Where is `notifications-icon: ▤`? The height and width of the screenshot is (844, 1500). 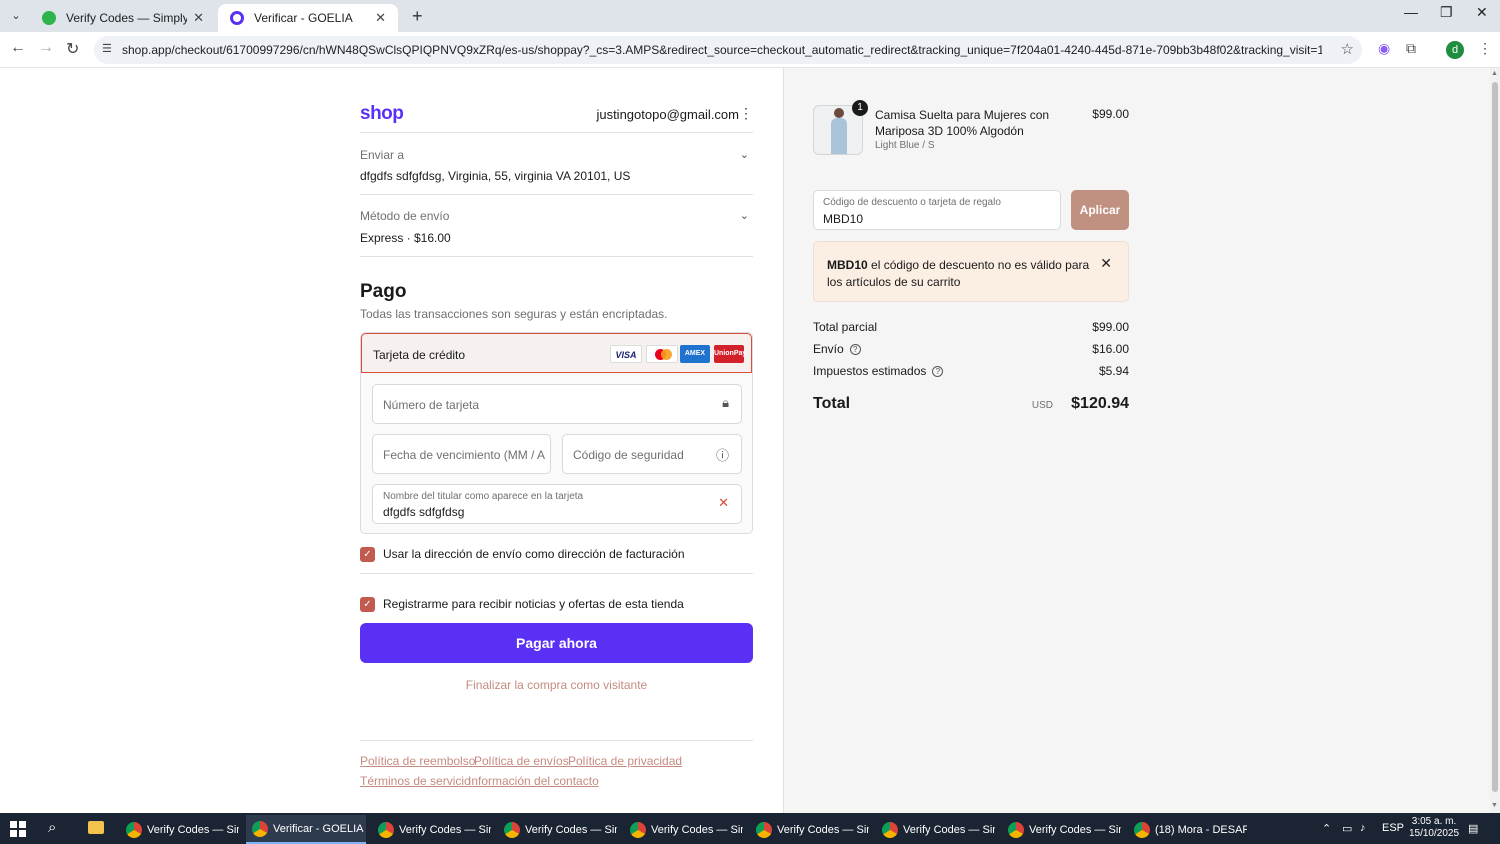
notifications-icon: ▤ is located at coordinates (1473, 828).